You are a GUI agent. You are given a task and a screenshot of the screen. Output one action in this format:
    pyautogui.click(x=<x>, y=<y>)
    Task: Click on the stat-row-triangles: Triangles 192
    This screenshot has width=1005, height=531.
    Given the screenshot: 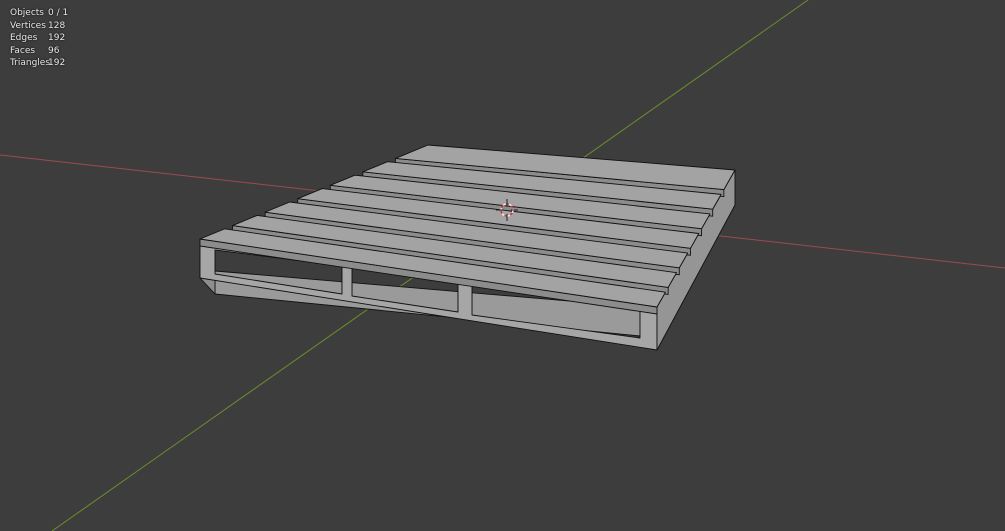 What is the action you would take?
    pyautogui.click(x=39, y=63)
    